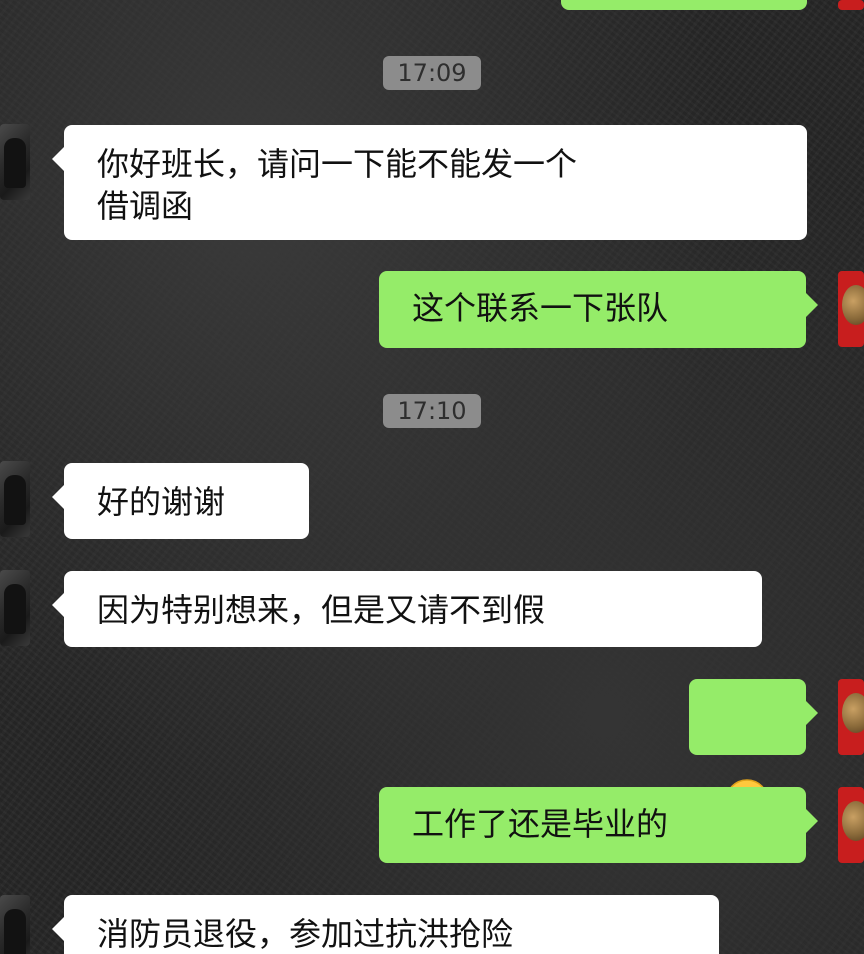  I want to click on message-bubble-incoming: 消防员退役，参加过抗洪抢险, so click(385, 924).